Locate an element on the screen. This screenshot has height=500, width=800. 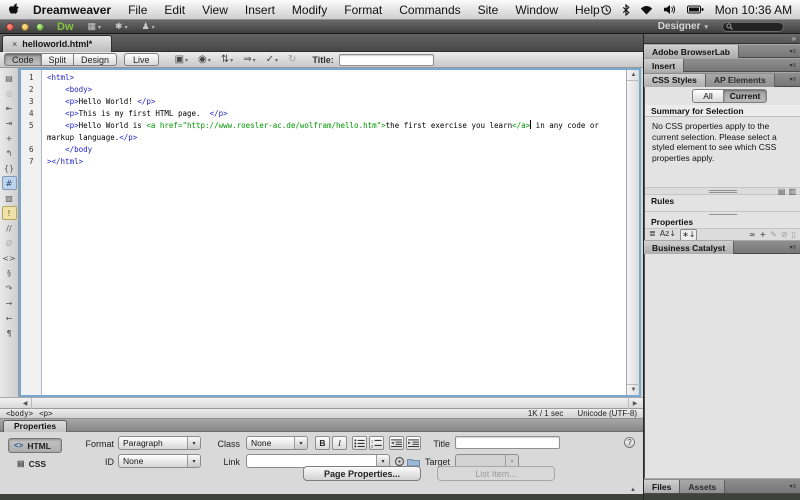
business-catalyst-panel-header: Business Catalyst ▾≡ is located at coordinates (722, 247).